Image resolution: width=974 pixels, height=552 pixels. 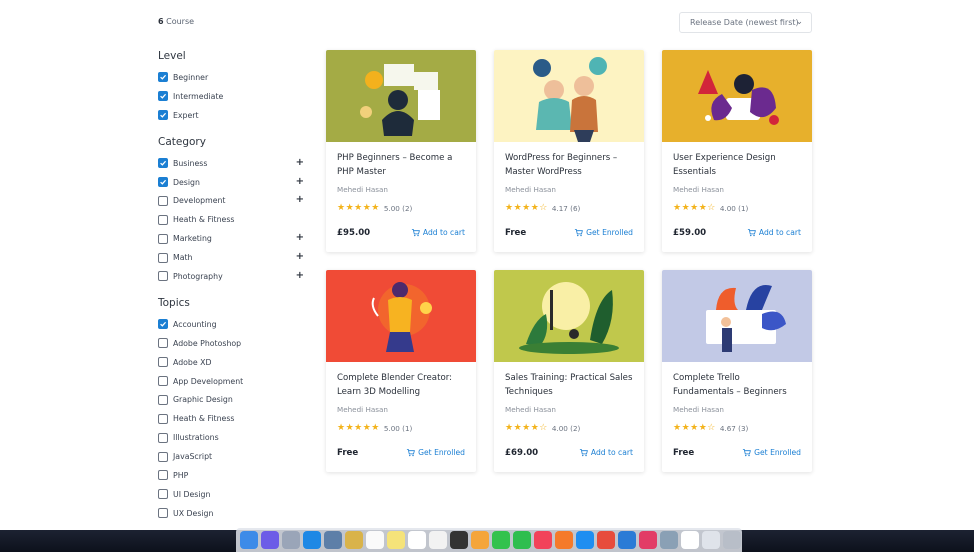 I want to click on filter-item-illustrations: Illustrations, so click(x=233, y=437).